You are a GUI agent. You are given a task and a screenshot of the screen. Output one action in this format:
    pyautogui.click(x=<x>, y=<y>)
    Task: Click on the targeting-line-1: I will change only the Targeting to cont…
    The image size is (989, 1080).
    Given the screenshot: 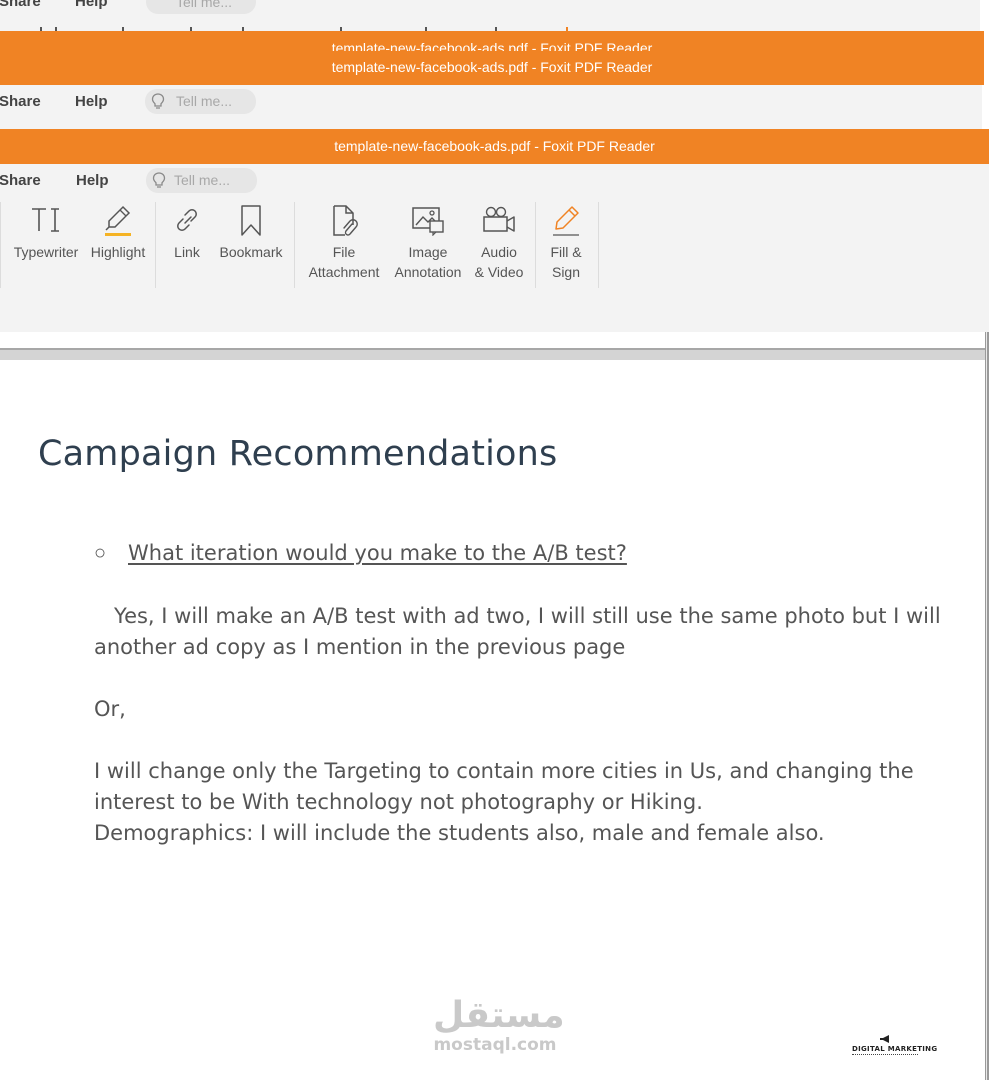 What is the action you would take?
    pyautogui.click(x=504, y=771)
    